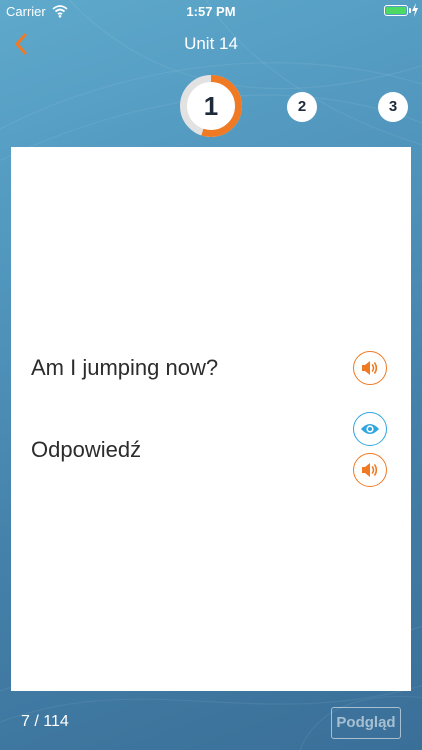  I want to click on answer-audio-button, so click(370, 470).